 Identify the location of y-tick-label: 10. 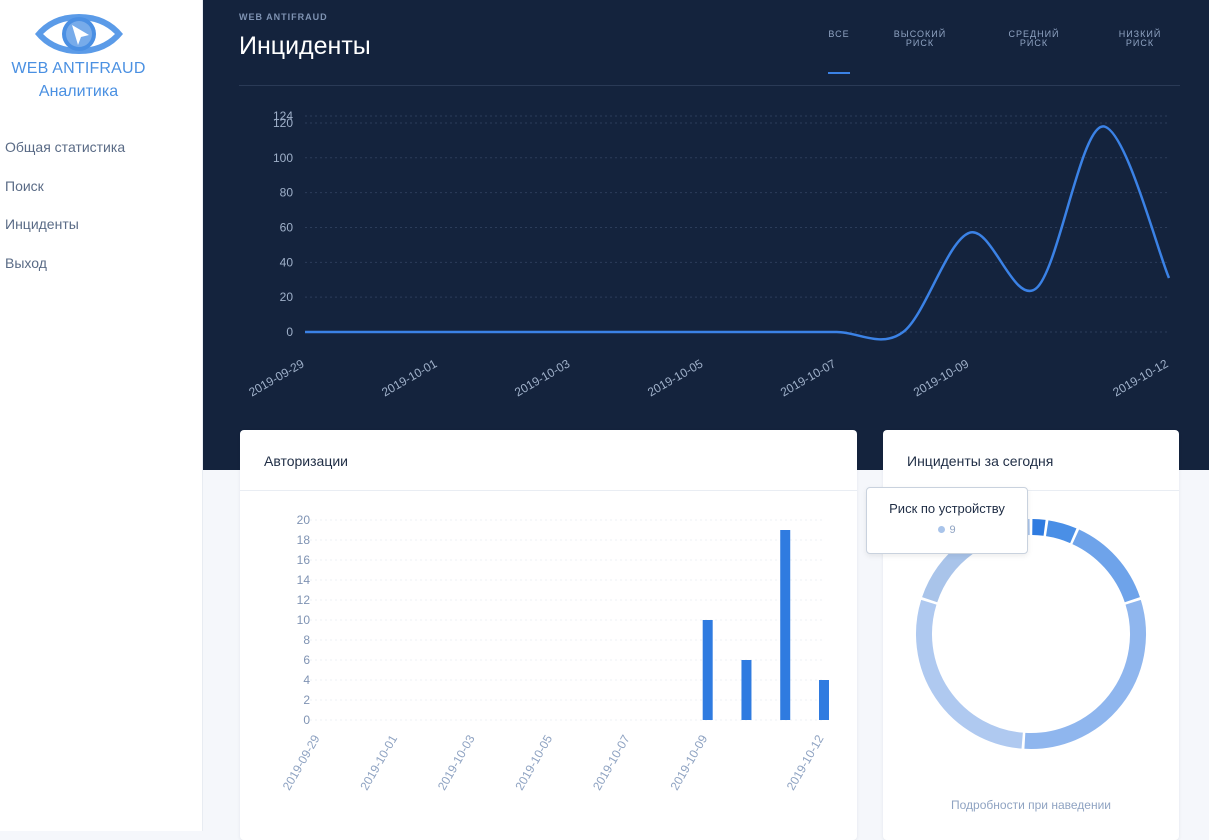
(304, 620).